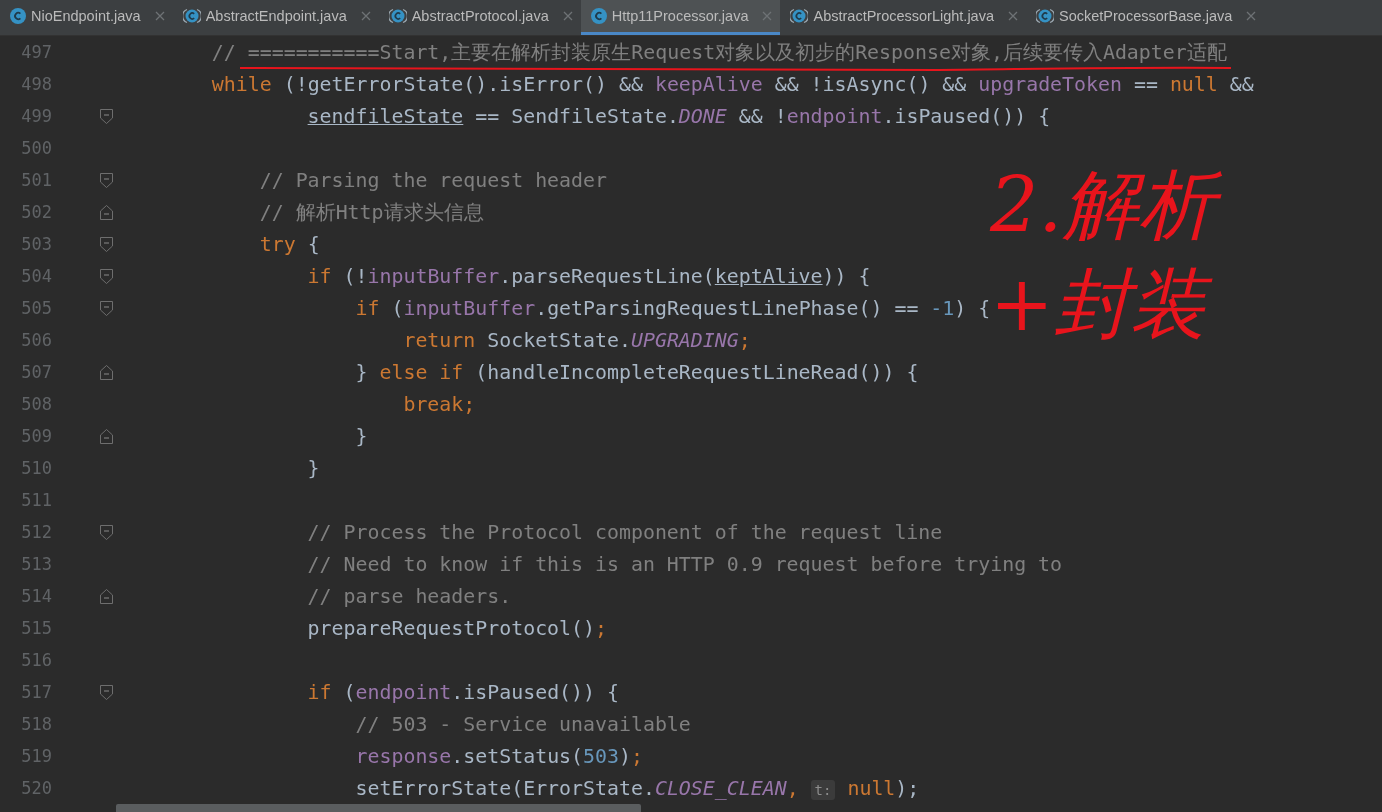  Describe the element at coordinates (36, 788) in the screenshot. I see `line-number: 520` at that location.